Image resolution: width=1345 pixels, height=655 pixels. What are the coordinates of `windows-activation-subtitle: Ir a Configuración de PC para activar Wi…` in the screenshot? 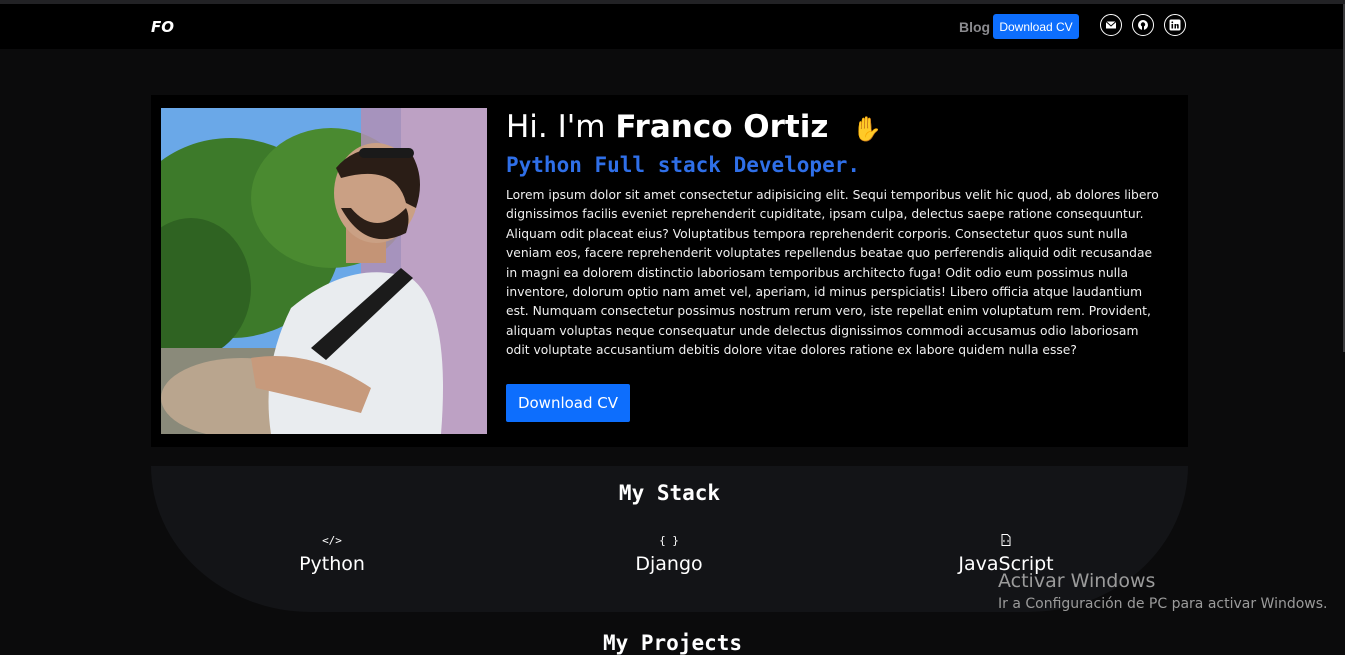 It's located at (1163, 604).